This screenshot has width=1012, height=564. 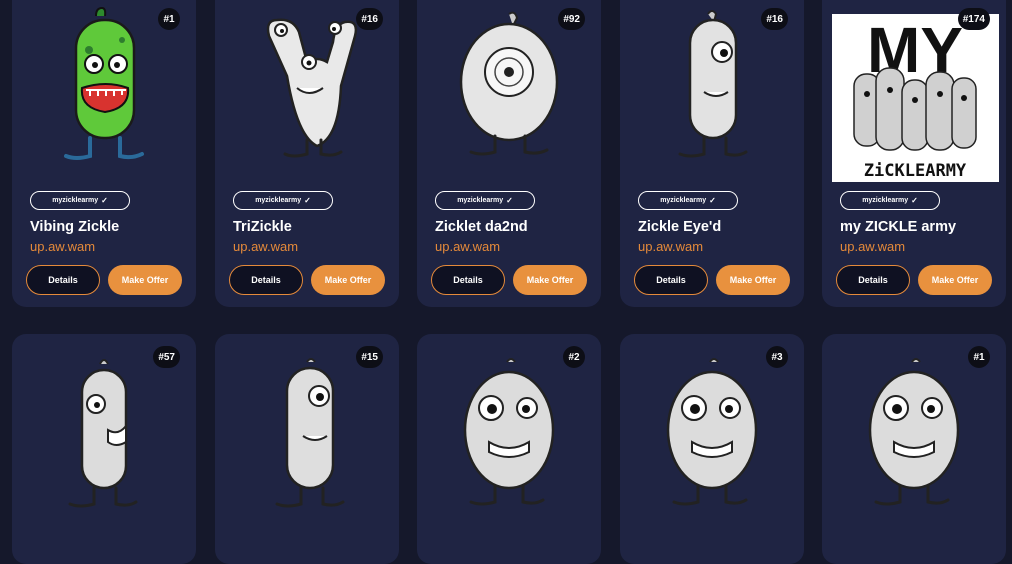 I want to click on nft-image: MY ZiCKLEARMY, so click(x=915, y=98).